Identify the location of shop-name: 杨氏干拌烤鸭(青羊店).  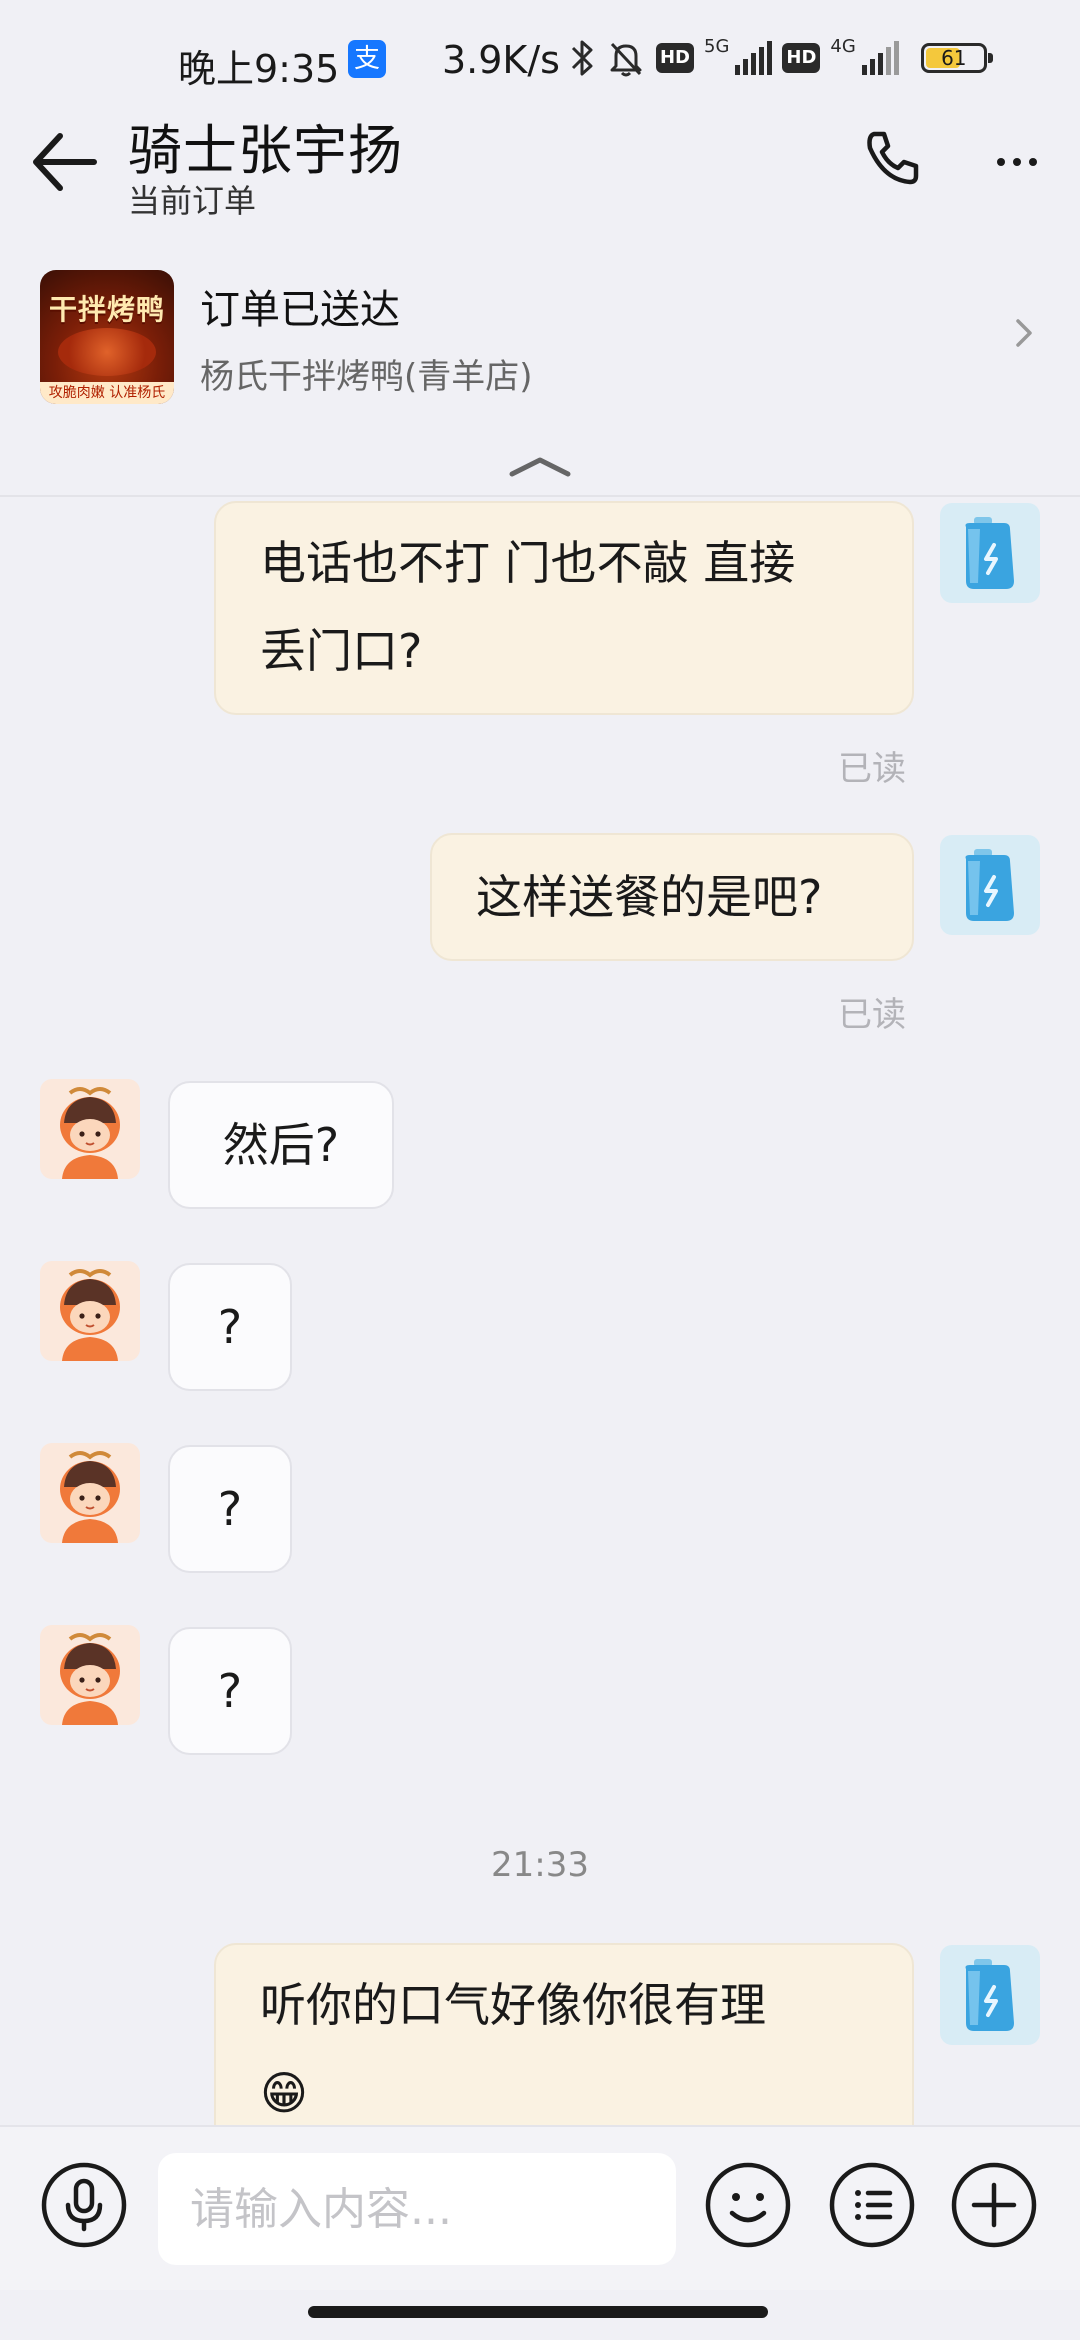
(366, 377).